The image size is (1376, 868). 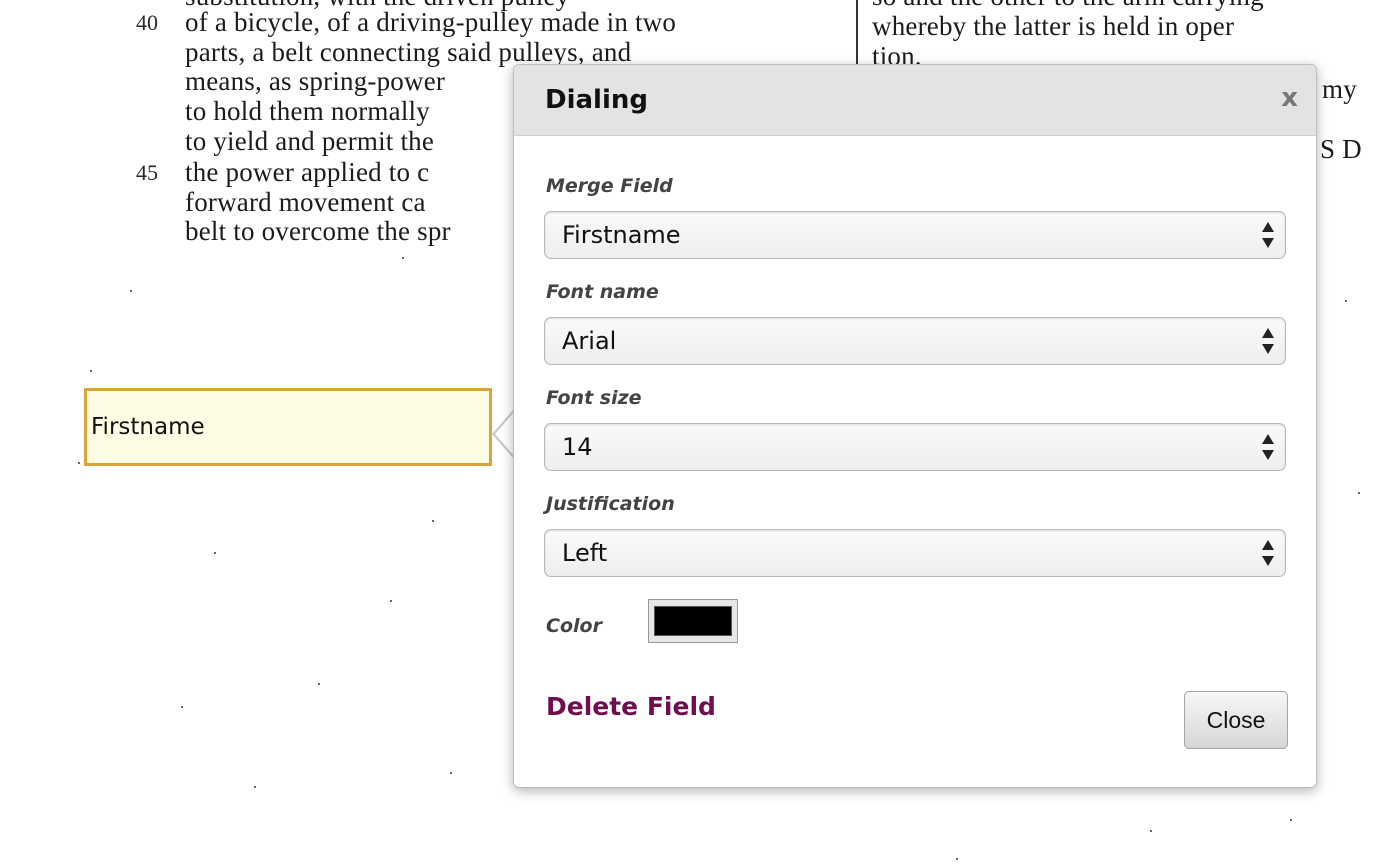 I want to click on color-label: Color, so click(x=574, y=626).